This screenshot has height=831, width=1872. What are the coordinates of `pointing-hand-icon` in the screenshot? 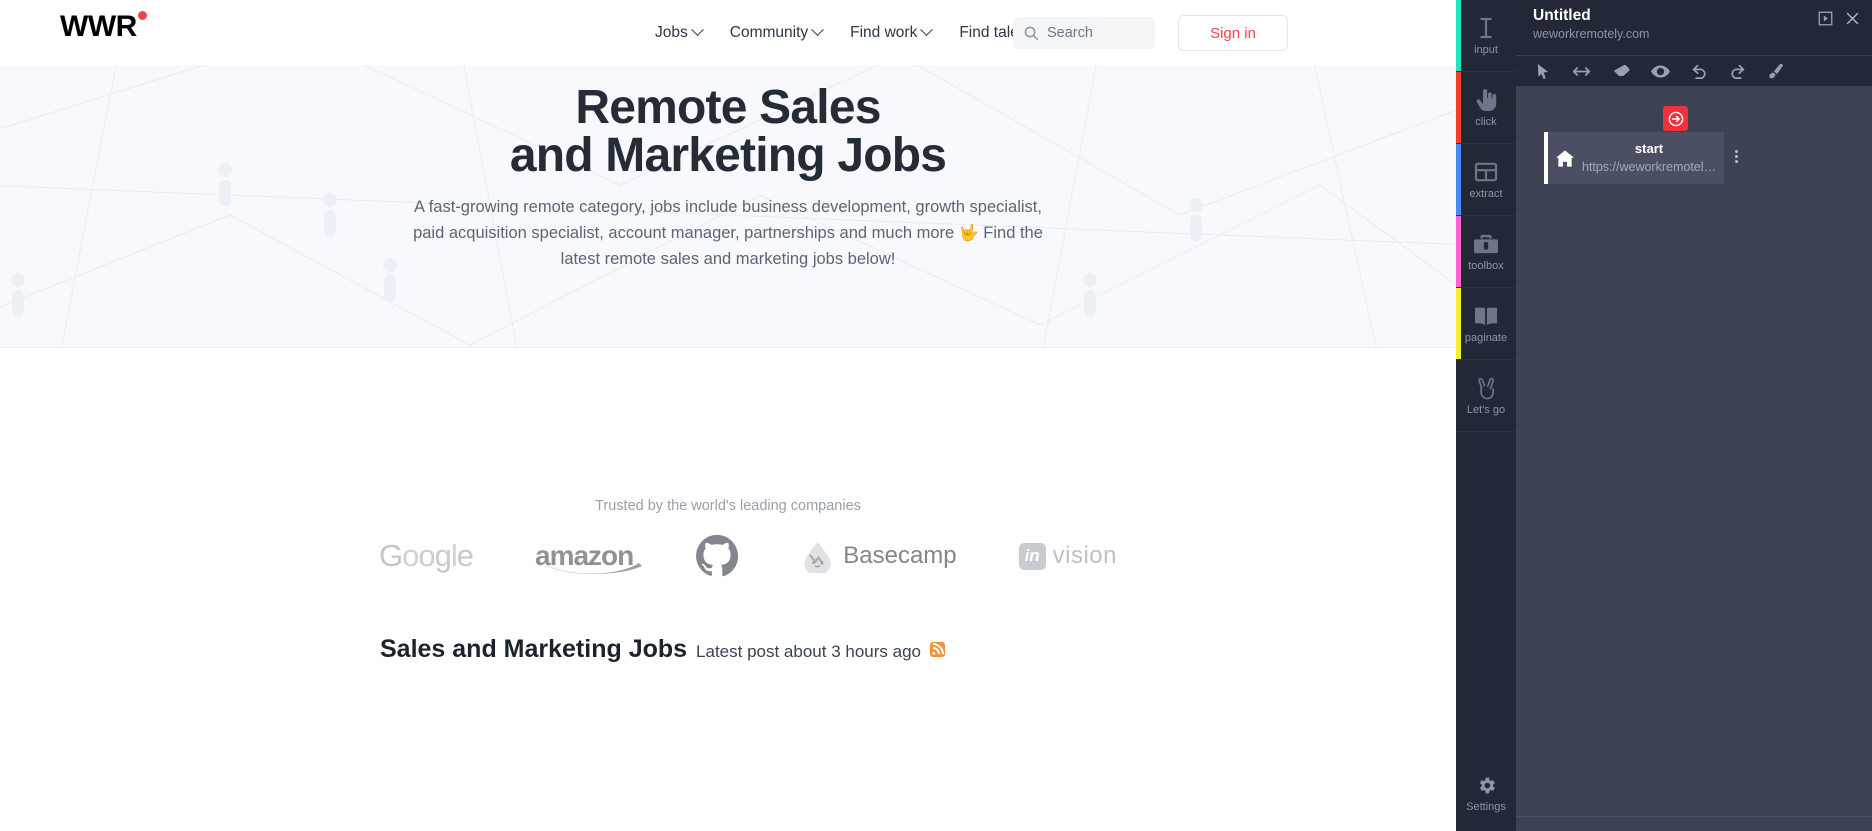 It's located at (1486, 100).